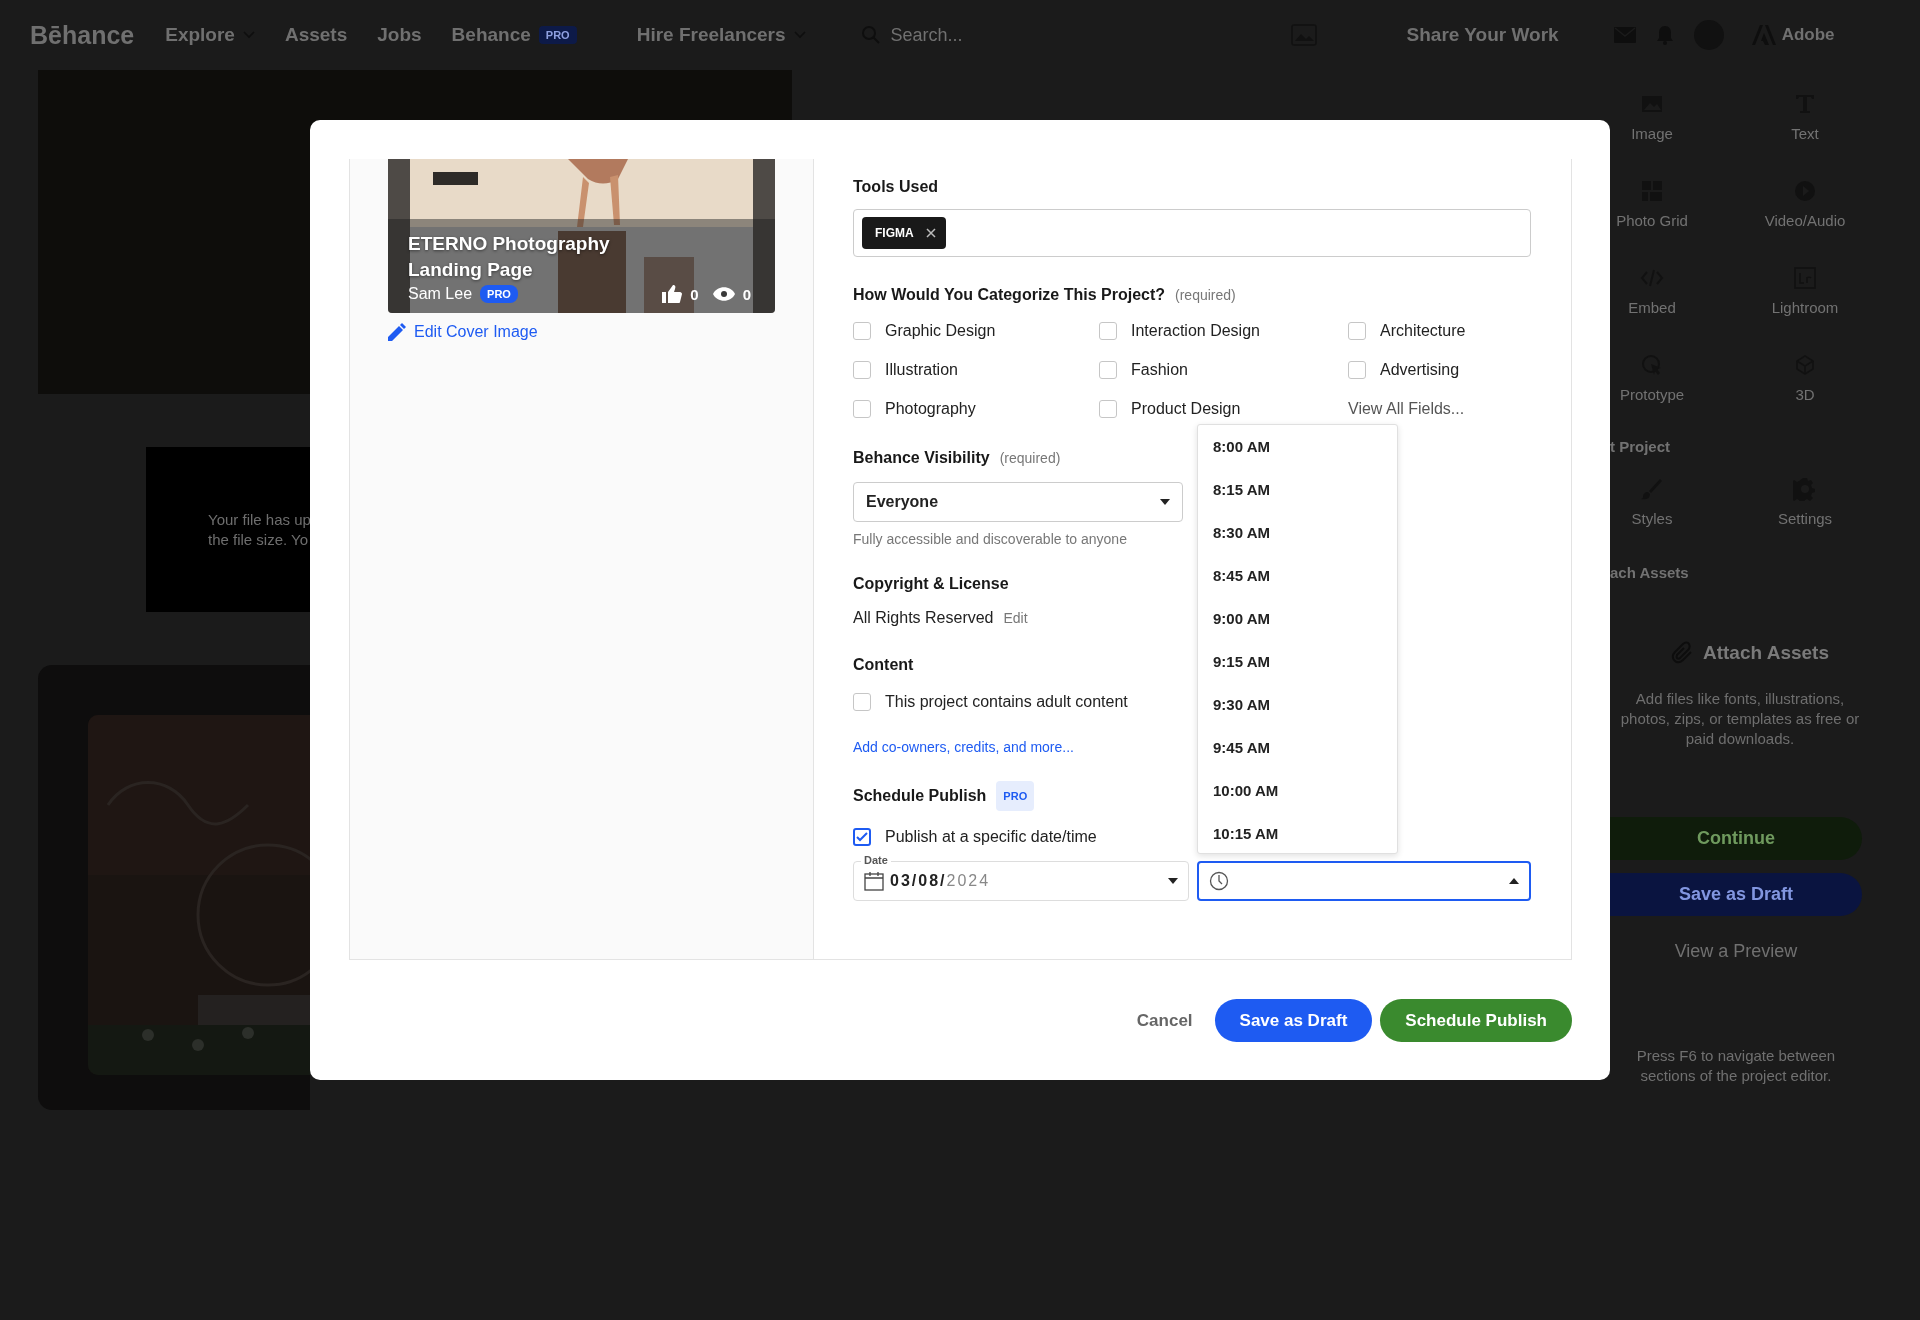 The height and width of the screenshot is (1320, 1920). I want to click on nav-link: Behance PRO, so click(514, 35).